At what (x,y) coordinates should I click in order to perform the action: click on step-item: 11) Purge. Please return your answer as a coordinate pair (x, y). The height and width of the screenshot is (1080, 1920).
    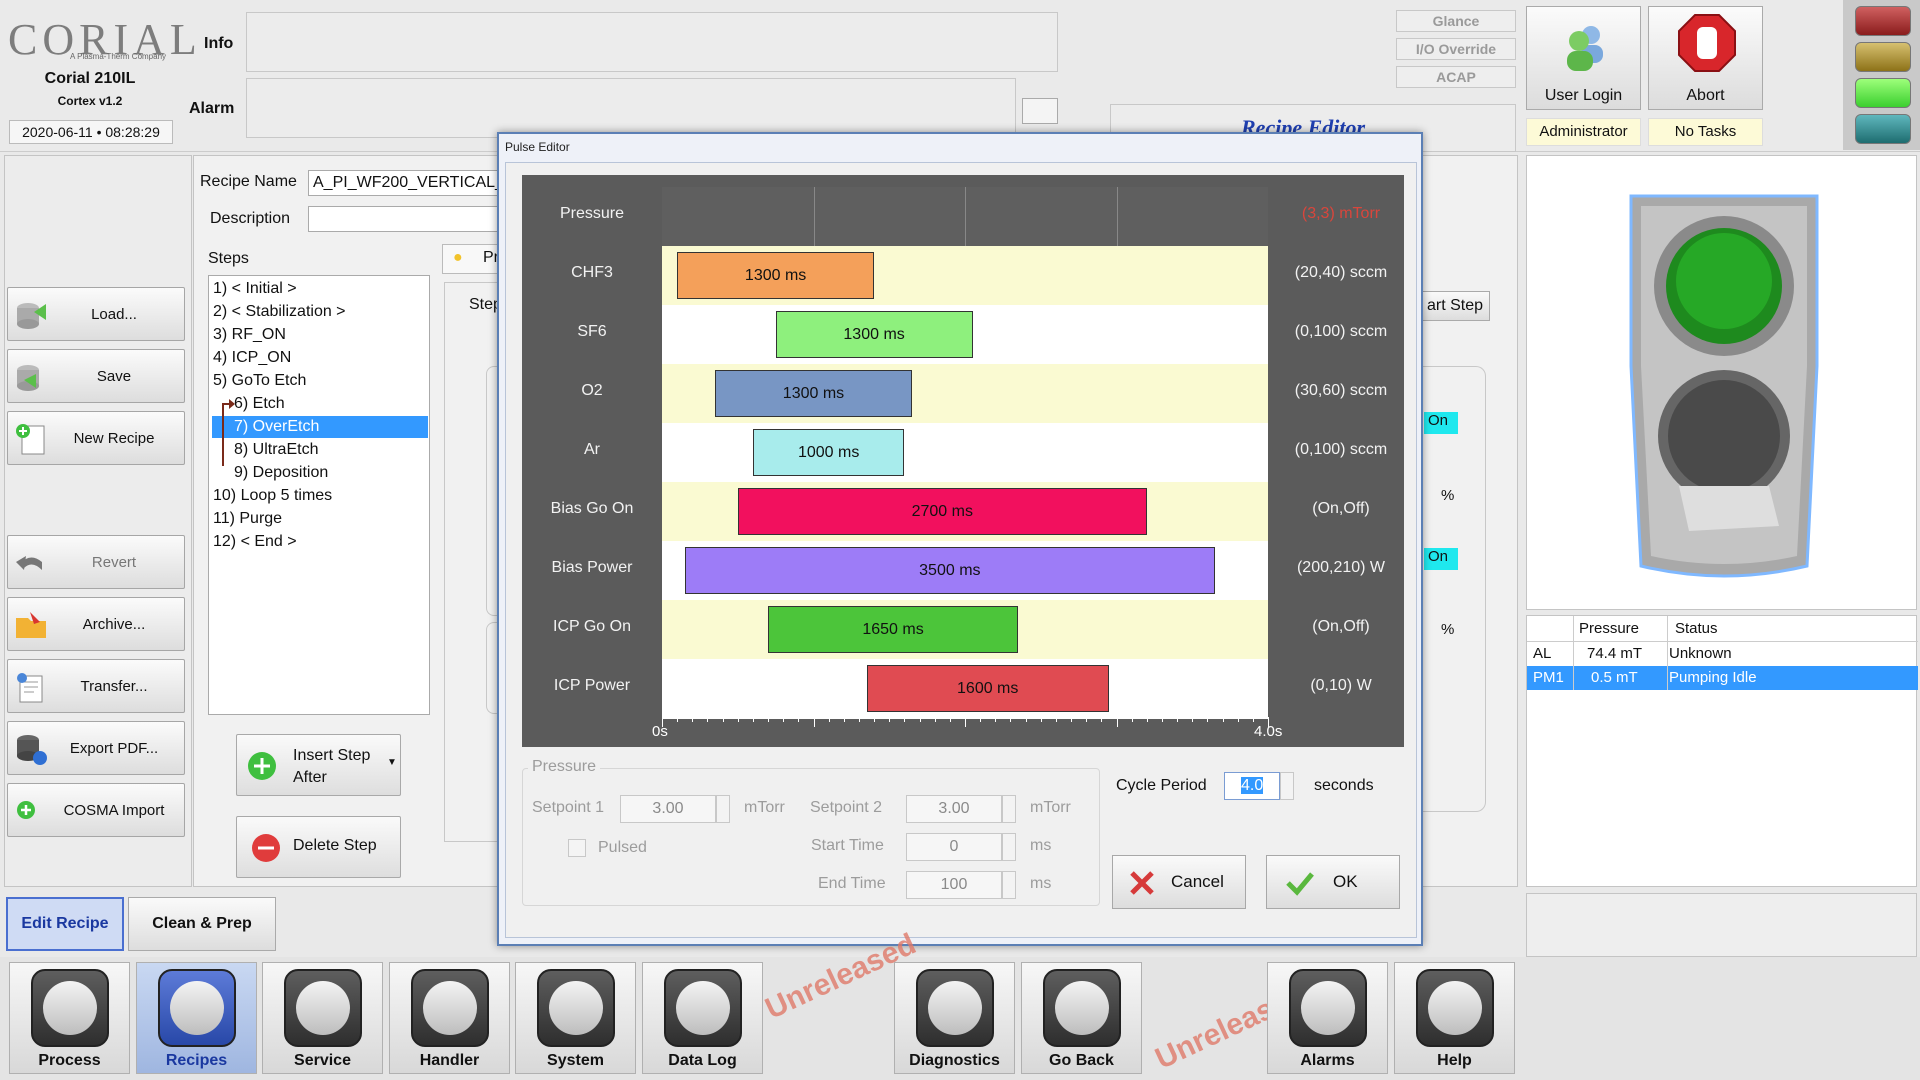
    Looking at the image, I should click on (247, 519).